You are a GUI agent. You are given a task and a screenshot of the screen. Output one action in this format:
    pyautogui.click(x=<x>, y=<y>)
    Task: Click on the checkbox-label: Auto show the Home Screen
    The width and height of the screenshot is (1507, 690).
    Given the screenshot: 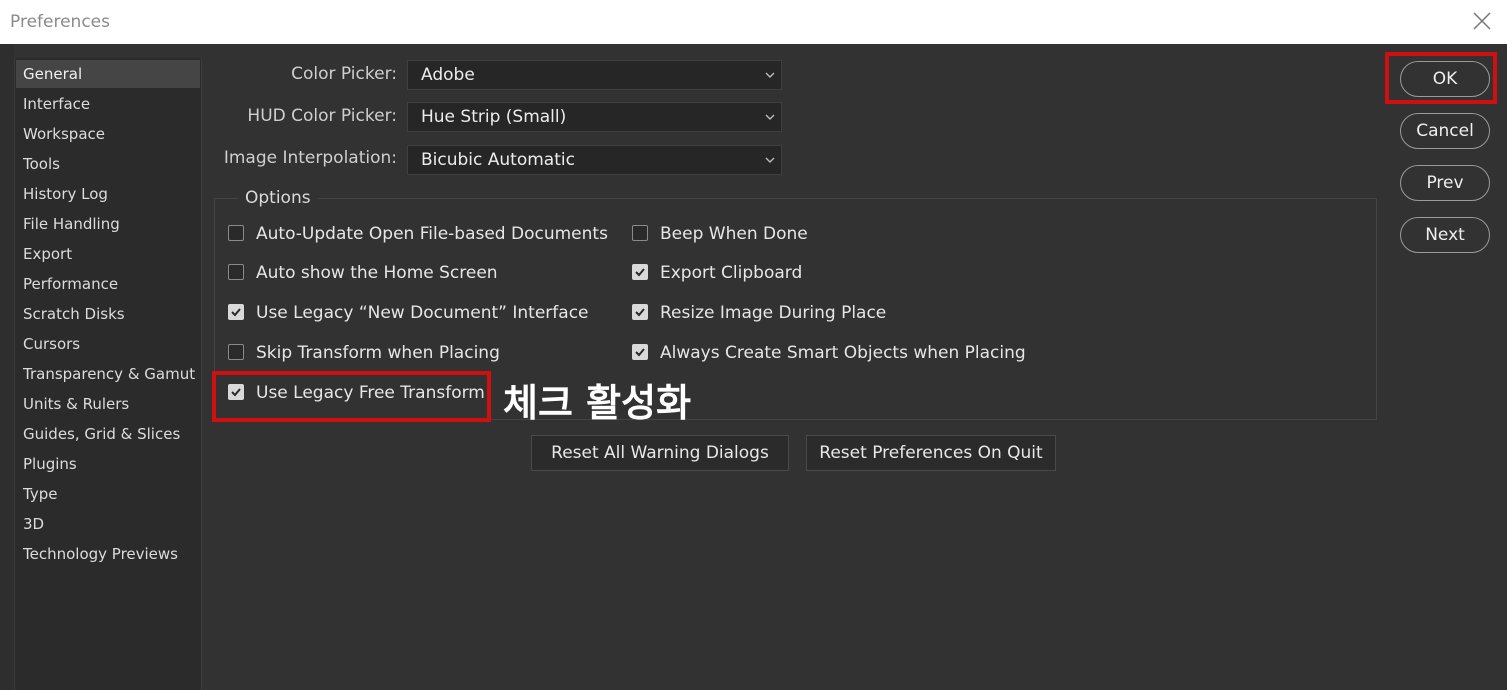 What is the action you would take?
    pyautogui.click(x=377, y=273)
    